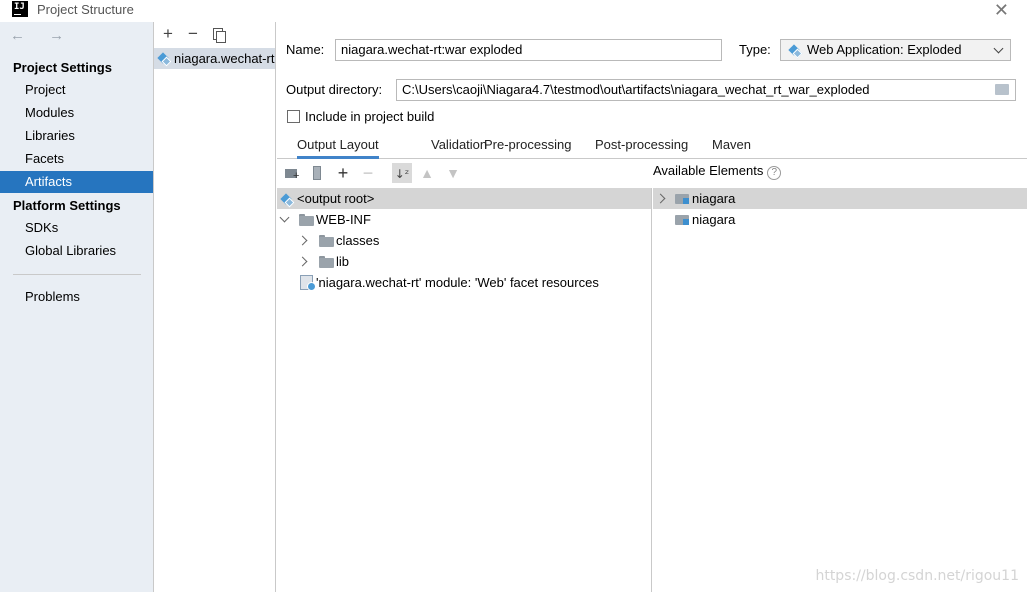 This screenshot has width=1027, height=592. I want to click on include-in-build-label: Include in project build, so click(370, 116).